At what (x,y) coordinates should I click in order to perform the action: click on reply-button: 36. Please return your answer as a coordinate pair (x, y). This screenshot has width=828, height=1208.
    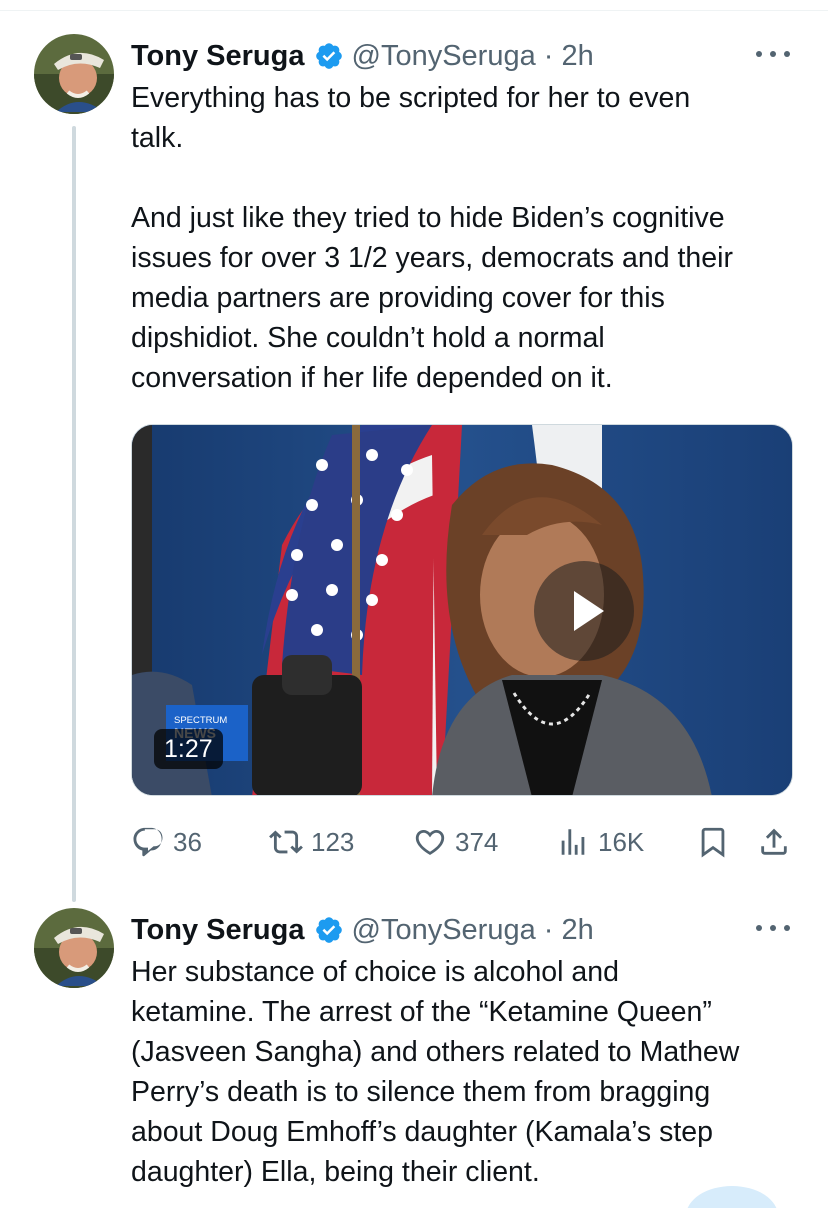
    Looking at the image, I should click on (166, 842).